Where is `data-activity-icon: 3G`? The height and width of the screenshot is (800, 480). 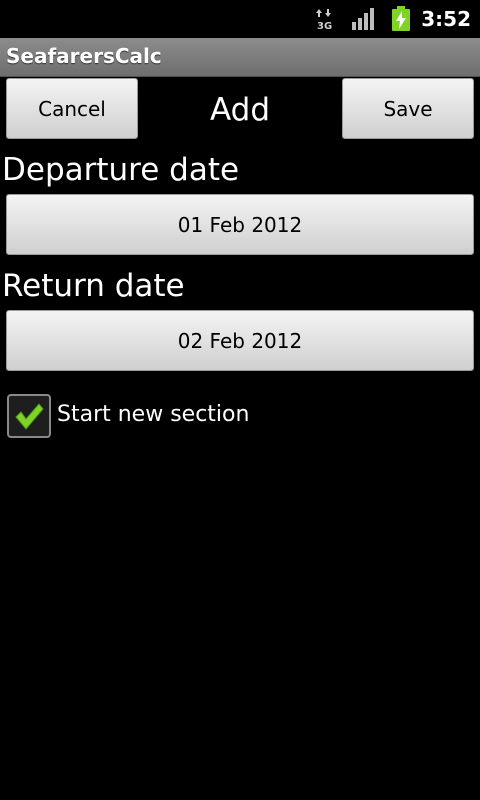
data-activity-icon: 3G is located at coordinates (324, 19).